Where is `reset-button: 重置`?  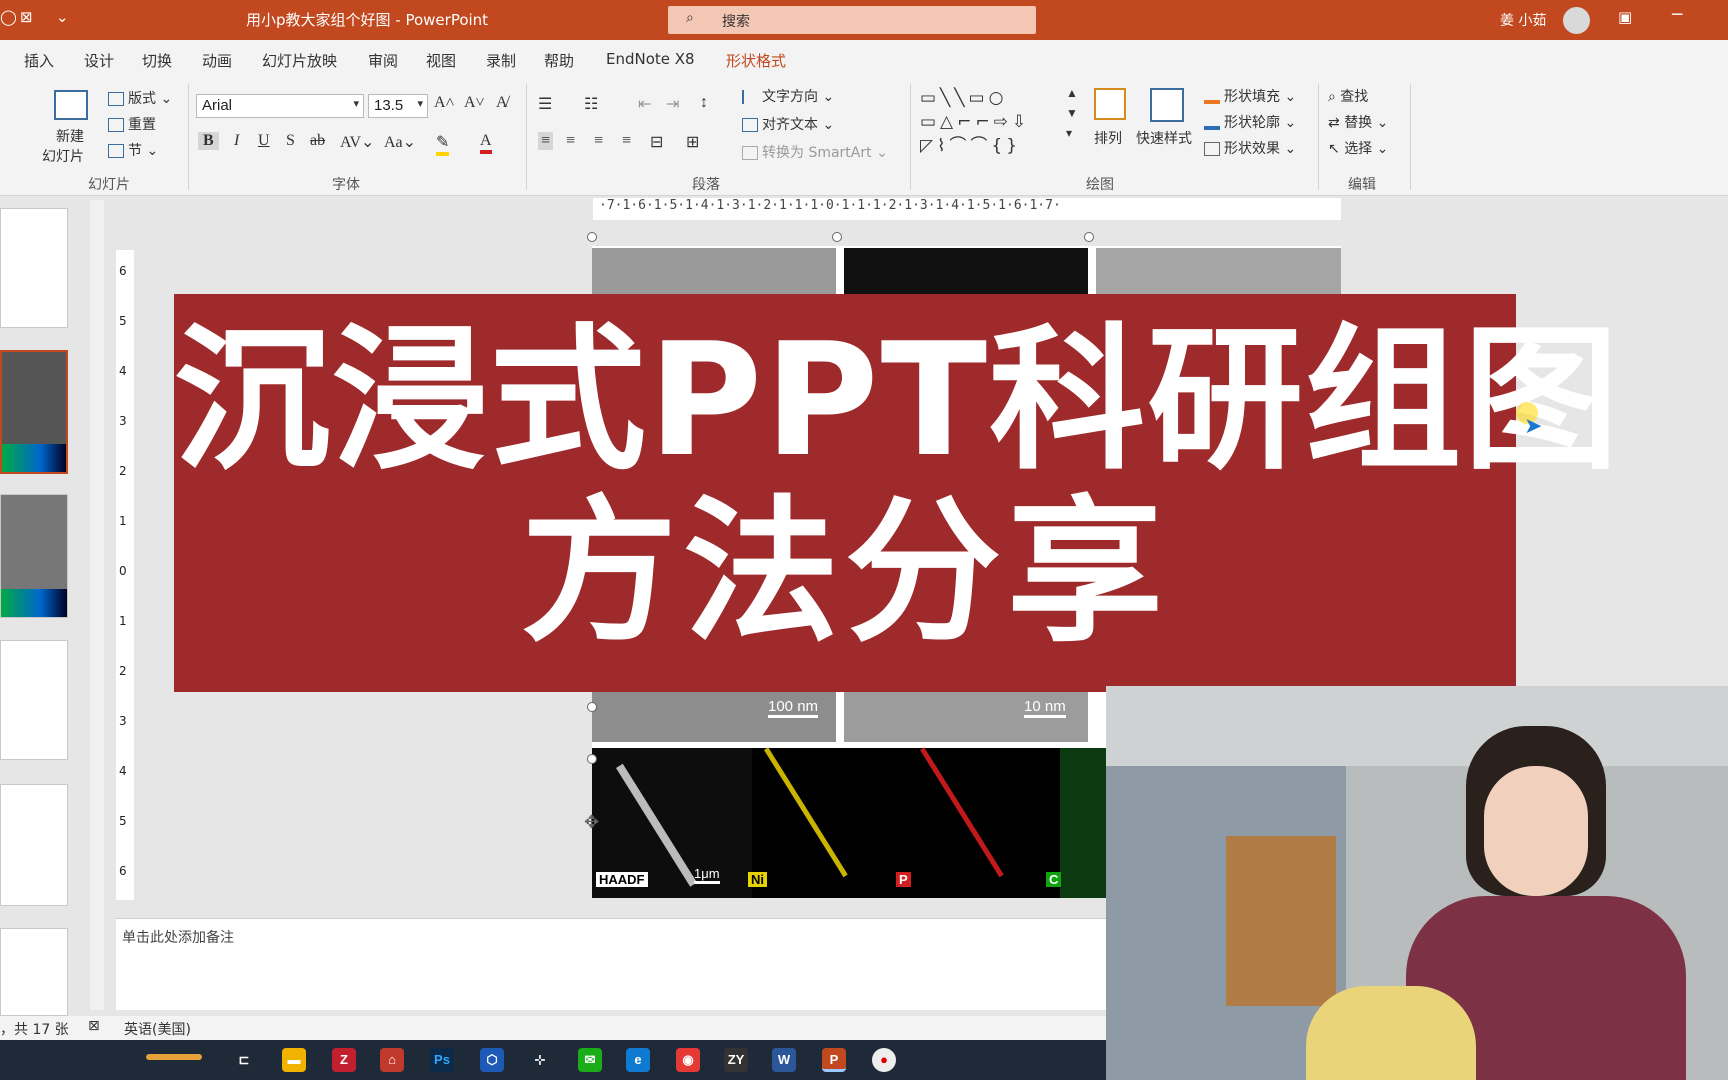
reset-button: 重置 is located at coordinates (132, 124).